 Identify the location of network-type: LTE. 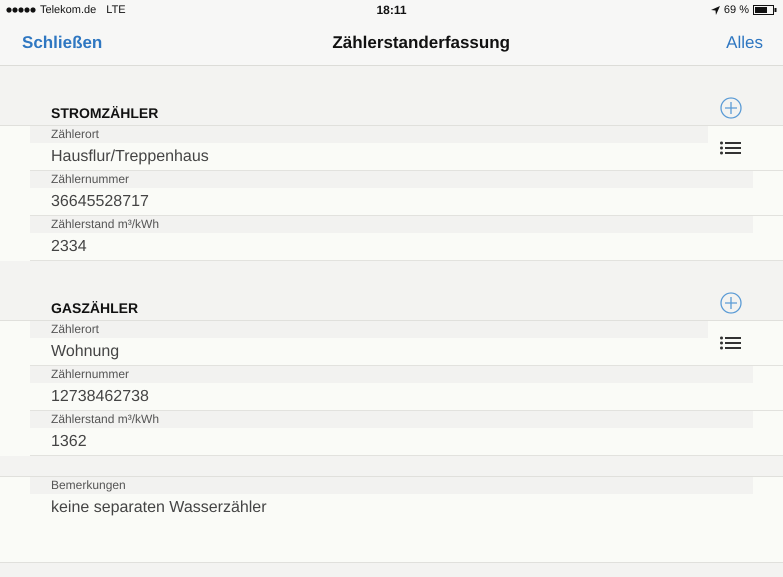
(116, 10).